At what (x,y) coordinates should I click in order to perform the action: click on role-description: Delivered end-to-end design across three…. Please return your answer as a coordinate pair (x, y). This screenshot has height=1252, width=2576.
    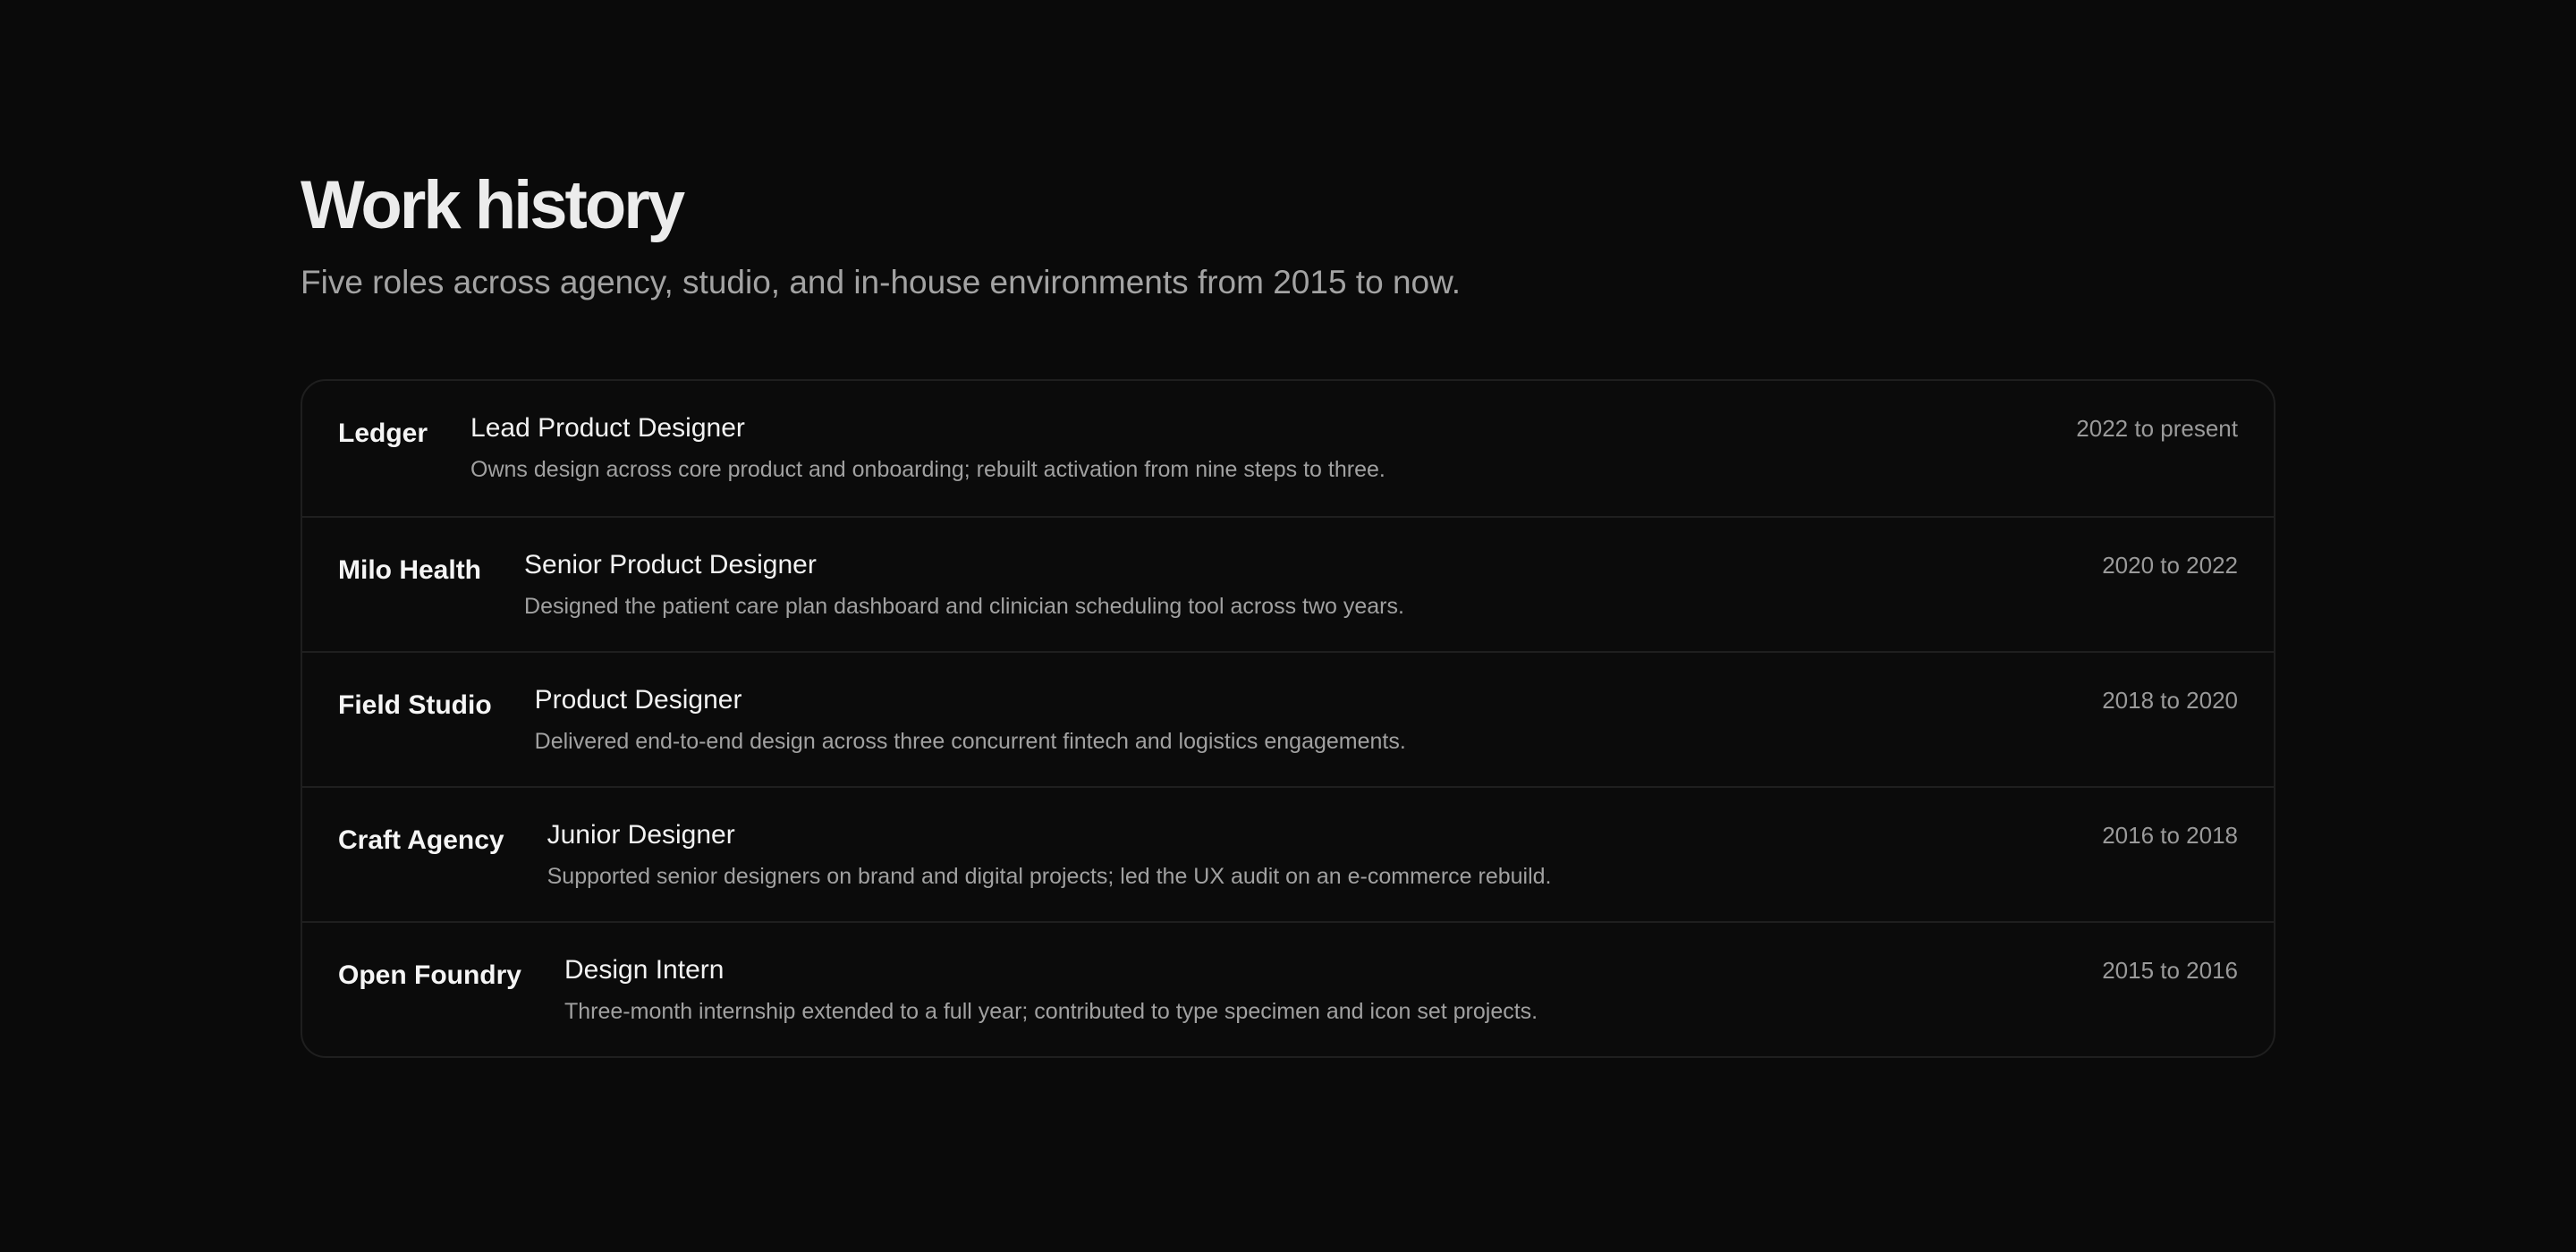
    Looking at the image, I should click on (970, 741).